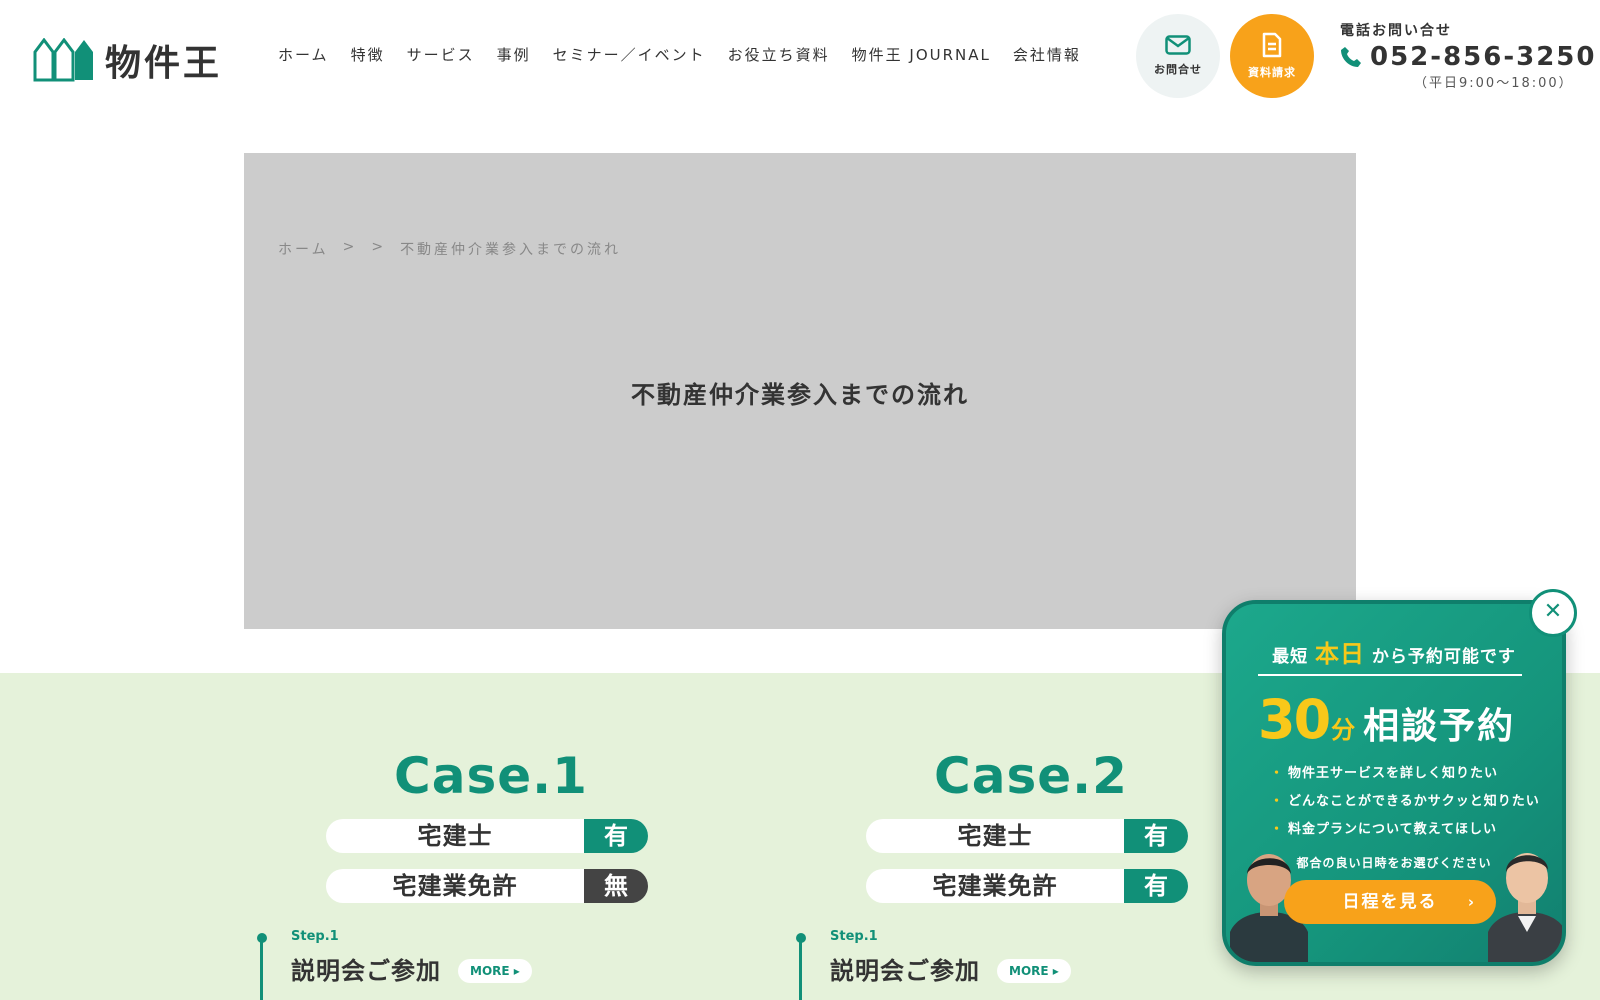 The image size is (1600, 1000). I want to click on nav-item-resources: お役立ち資料, so click(779, 54).